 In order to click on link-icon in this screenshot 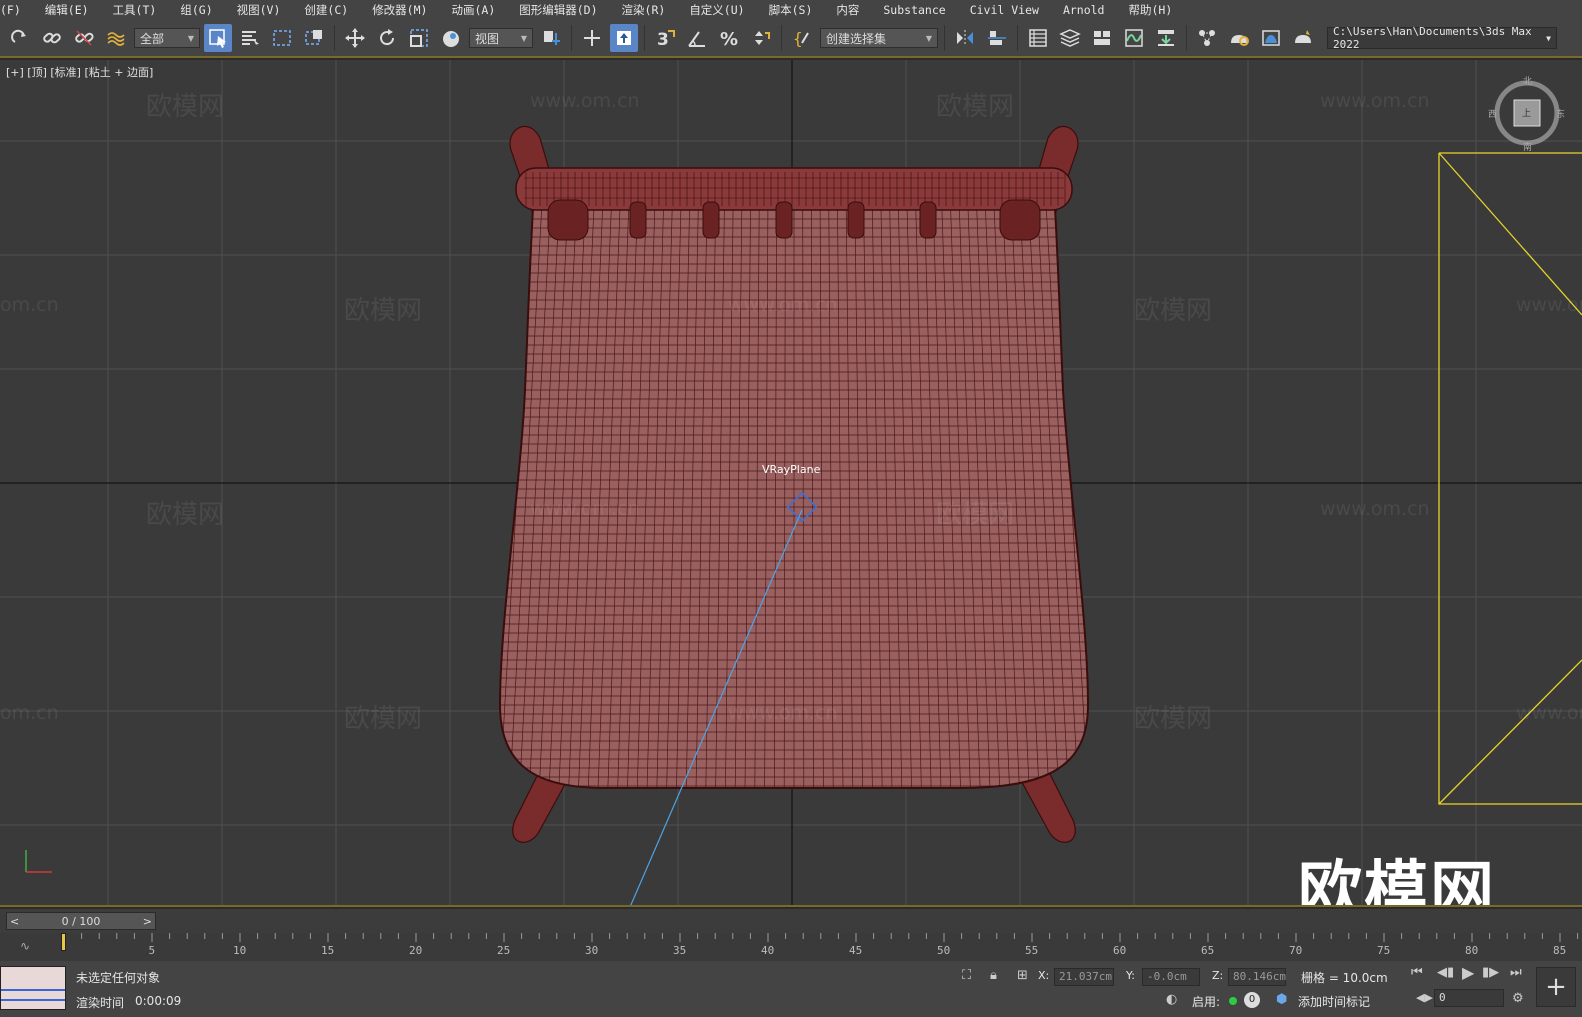, I will do `click(52, 38)`.